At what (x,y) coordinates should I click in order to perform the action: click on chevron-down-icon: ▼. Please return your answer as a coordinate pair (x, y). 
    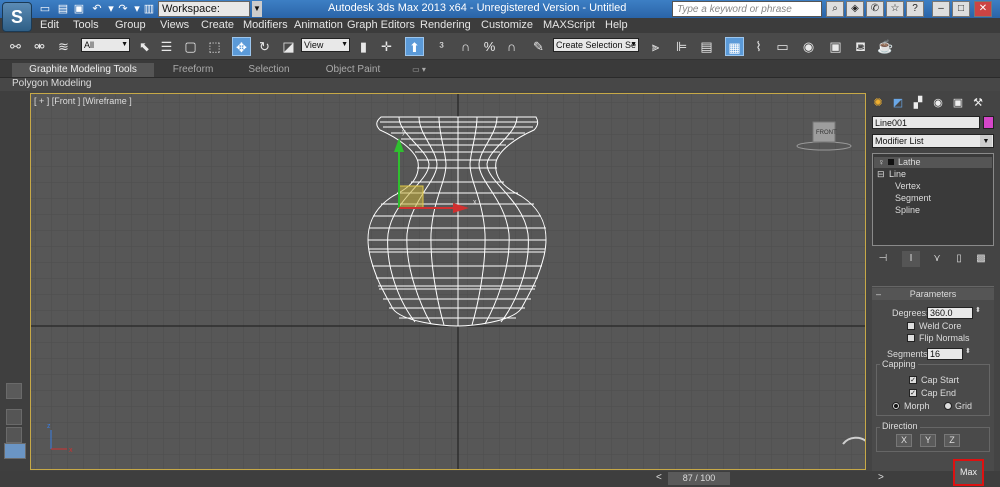
    Looking at the image, I should click on (257, 9).